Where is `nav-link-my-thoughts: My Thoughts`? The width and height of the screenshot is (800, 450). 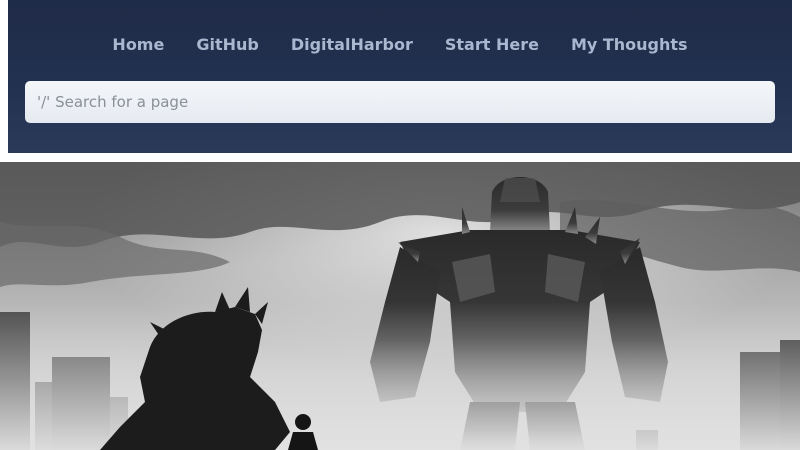 nav-link-my-thoughts: My Thoughts is located at coordinates (629, 45).